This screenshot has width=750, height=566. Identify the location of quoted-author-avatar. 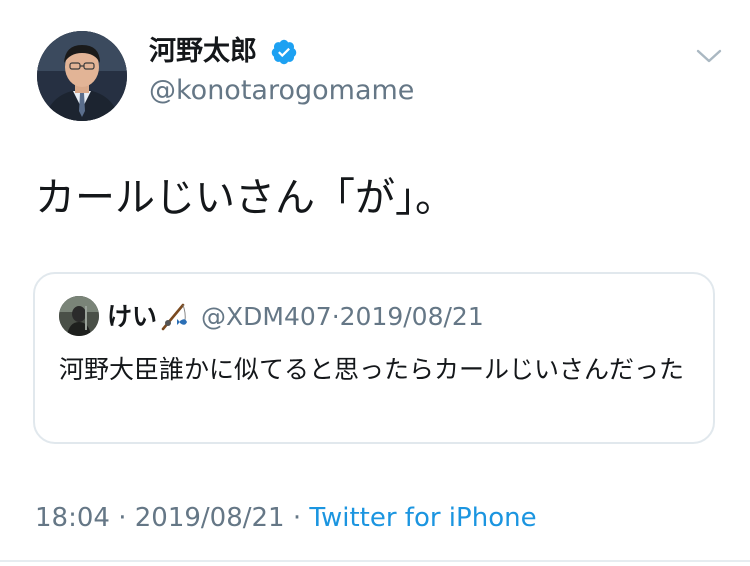
(79, 316).